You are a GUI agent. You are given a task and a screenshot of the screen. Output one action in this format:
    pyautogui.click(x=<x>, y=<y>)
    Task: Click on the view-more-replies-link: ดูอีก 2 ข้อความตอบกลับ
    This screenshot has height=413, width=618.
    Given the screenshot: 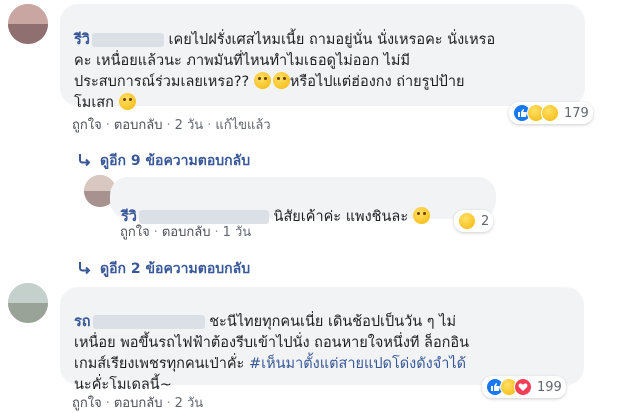 What is the action you would take?
    pyautogui.click(x=164, y=269)
    